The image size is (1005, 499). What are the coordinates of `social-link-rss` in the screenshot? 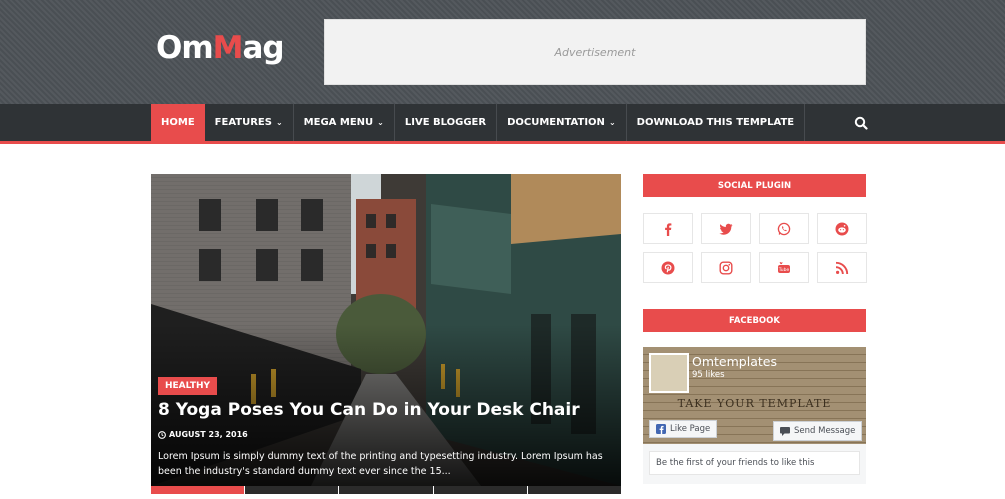 It's located at (842, 267).